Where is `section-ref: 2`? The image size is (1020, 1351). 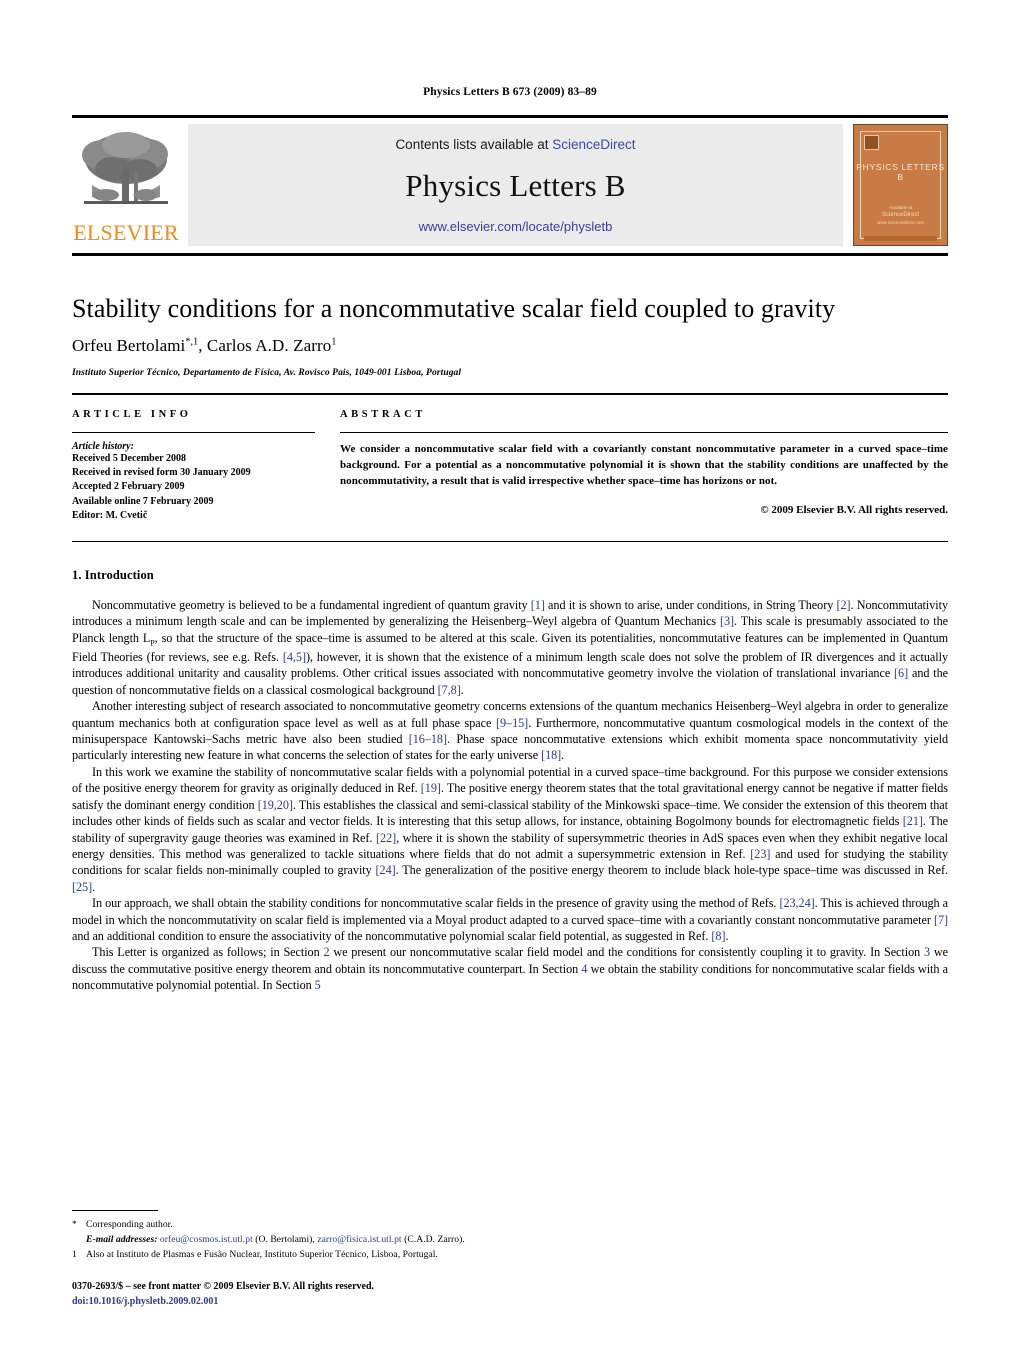
section-ref: 2 is located at coordinates (326, 952).